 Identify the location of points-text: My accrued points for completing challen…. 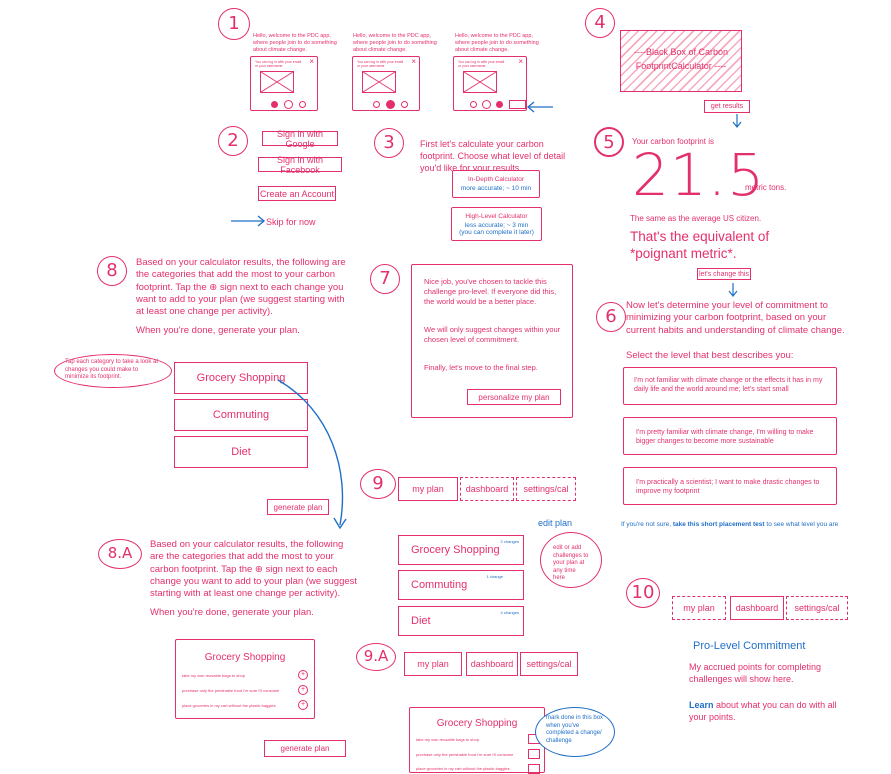
(755, 673).